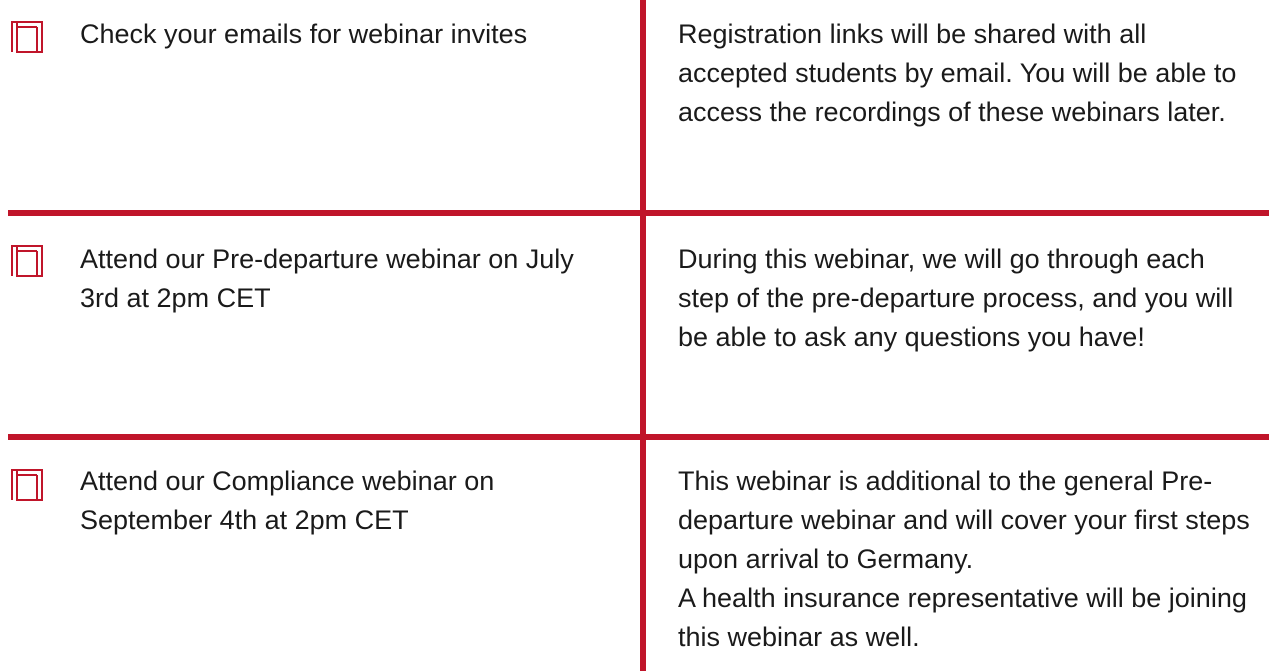 This screenshot has width=1269, height=671. I want to click on step-title: Check your emails for webinar invites, so click(304, 34).